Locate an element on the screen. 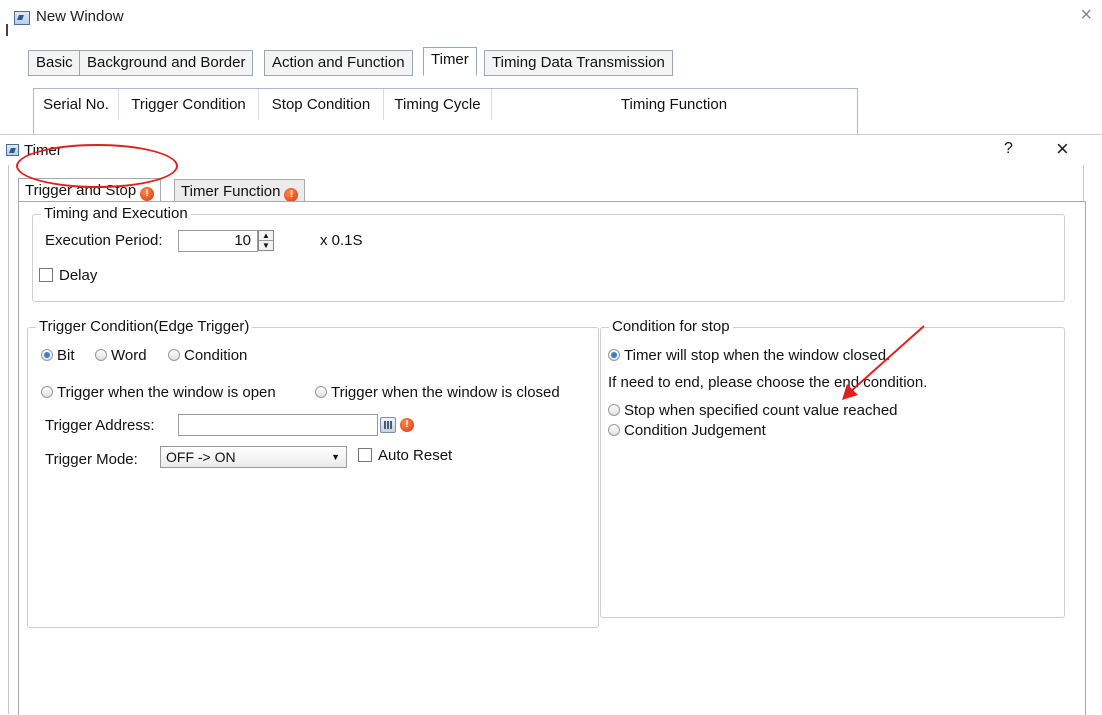 Image resolution: width=1102 pixels, height=715 pixels. execution-period-input: 10 is located at coordinates (218, 241).